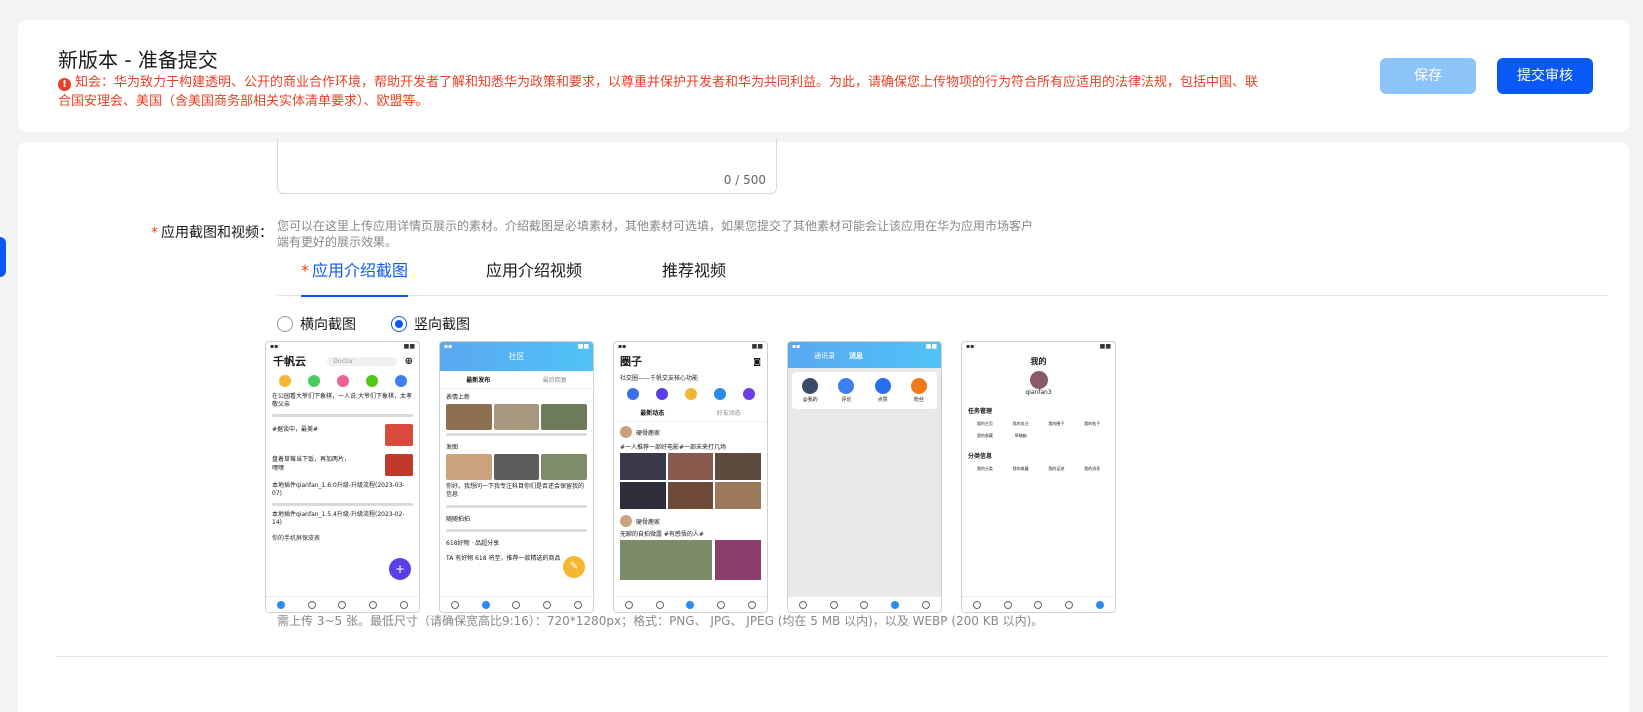  Describe the element at coordinates (757, 361) in the screenshot. I see `camera-icon: ◙` at that location.